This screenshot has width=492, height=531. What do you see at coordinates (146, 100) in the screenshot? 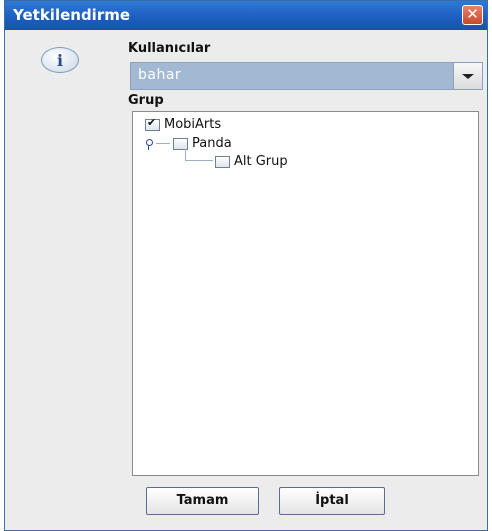
I see `group-label: Grup` at bounding box center [146, 100].